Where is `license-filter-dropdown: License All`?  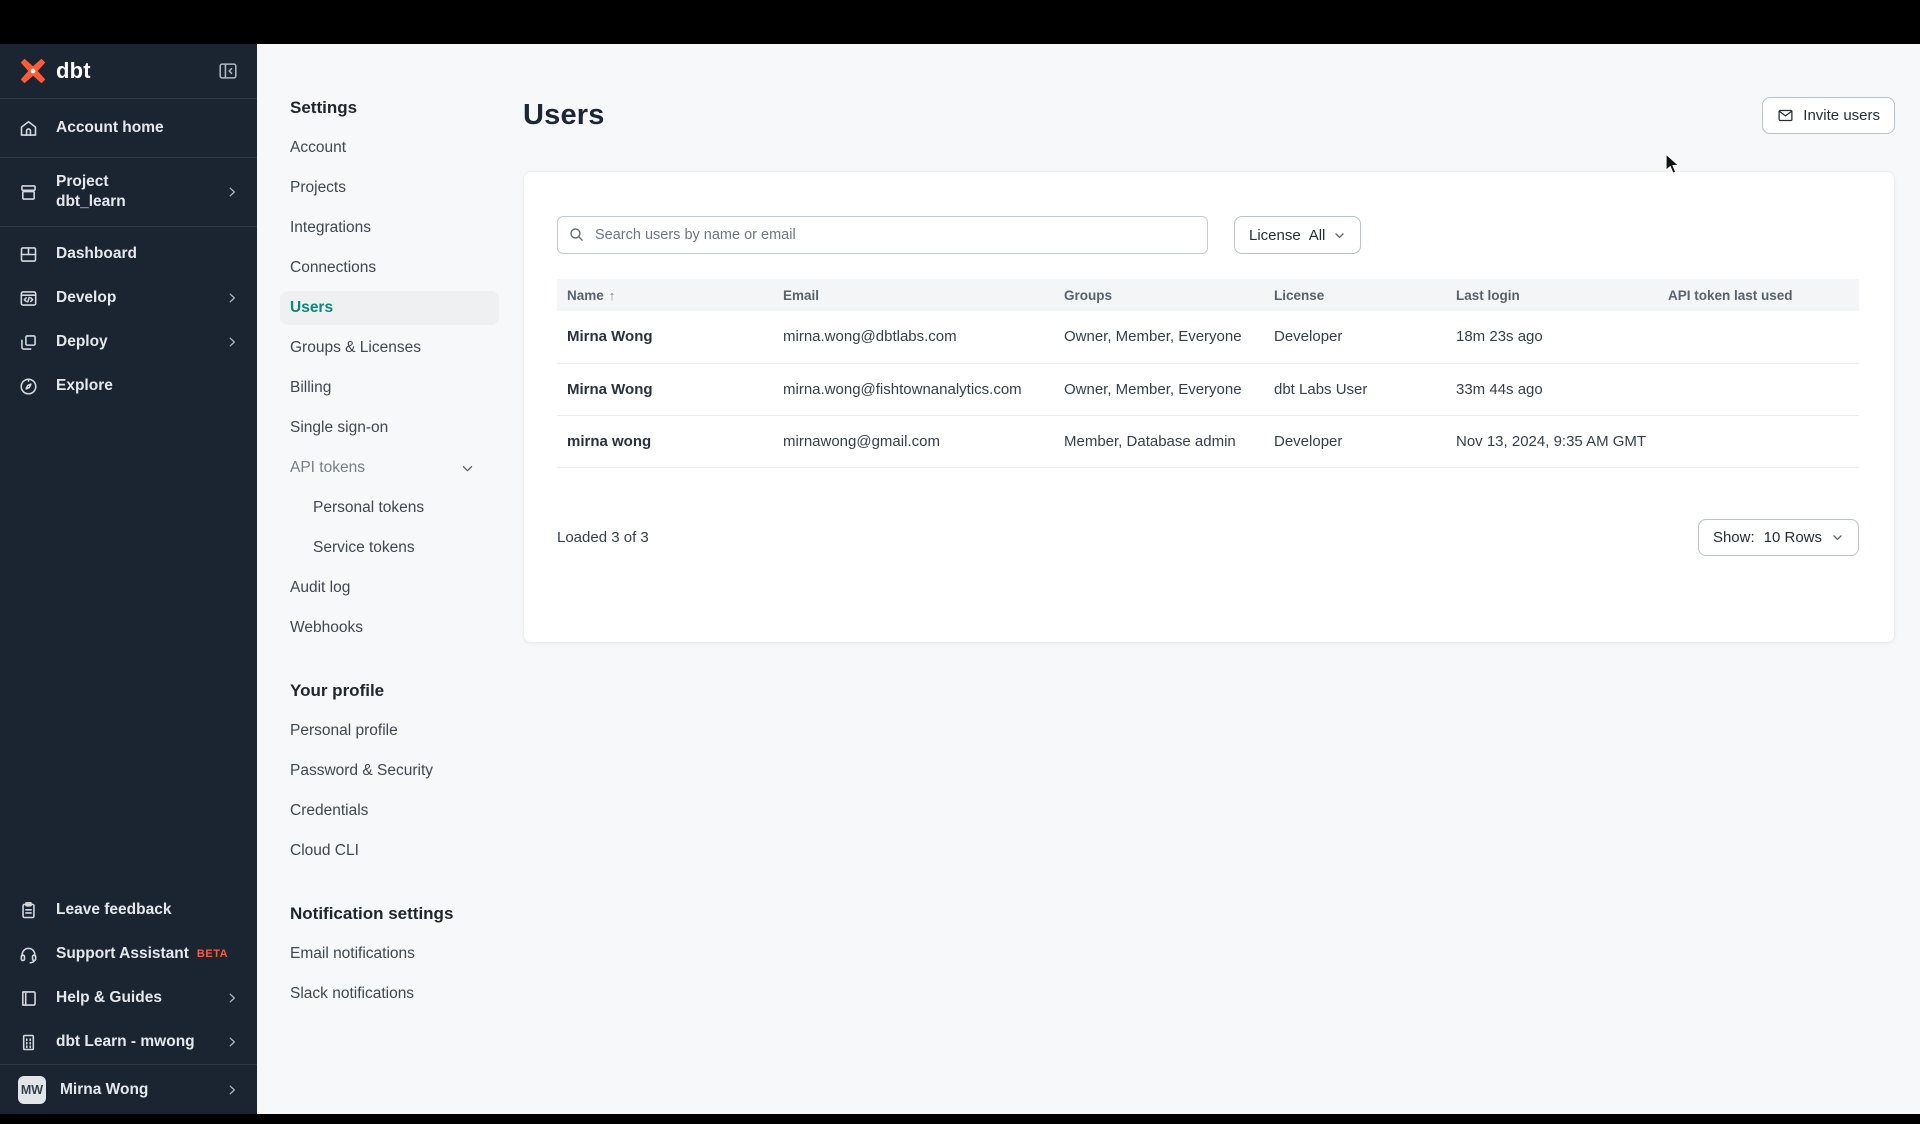
license-filter-dropdown: License All is located at coordinates (1298, 235).